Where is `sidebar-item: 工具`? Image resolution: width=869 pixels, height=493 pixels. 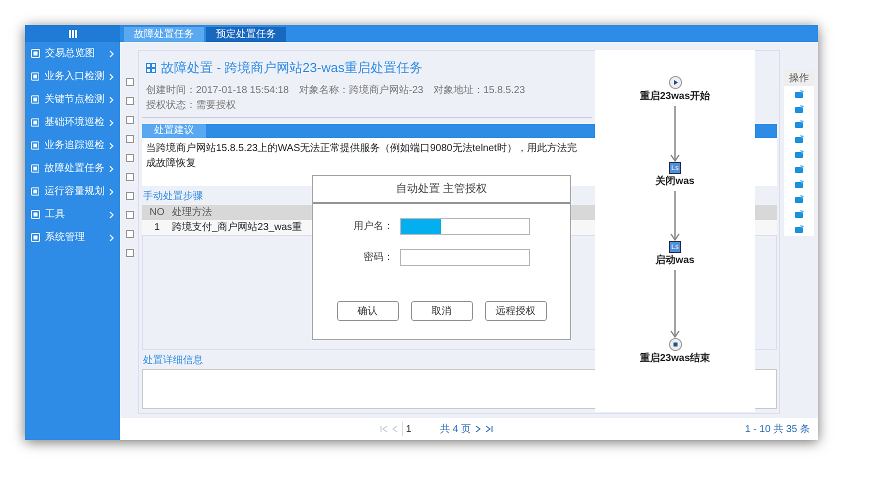 sidebar-item: 工具 is located at coordinates (72, 214).